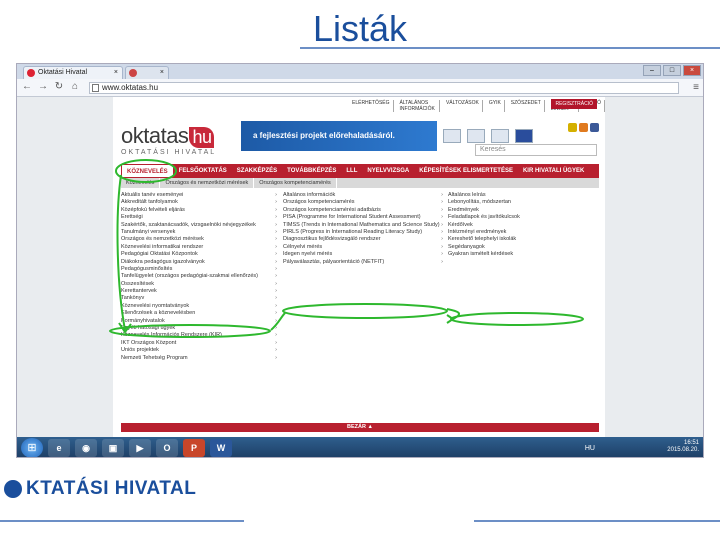 The height and width of the screenshot is (540, 720). What do you see at coordinates (122, 521) in the screenshot?
I see `footer-rule-left` at bounding box center [122, 521].